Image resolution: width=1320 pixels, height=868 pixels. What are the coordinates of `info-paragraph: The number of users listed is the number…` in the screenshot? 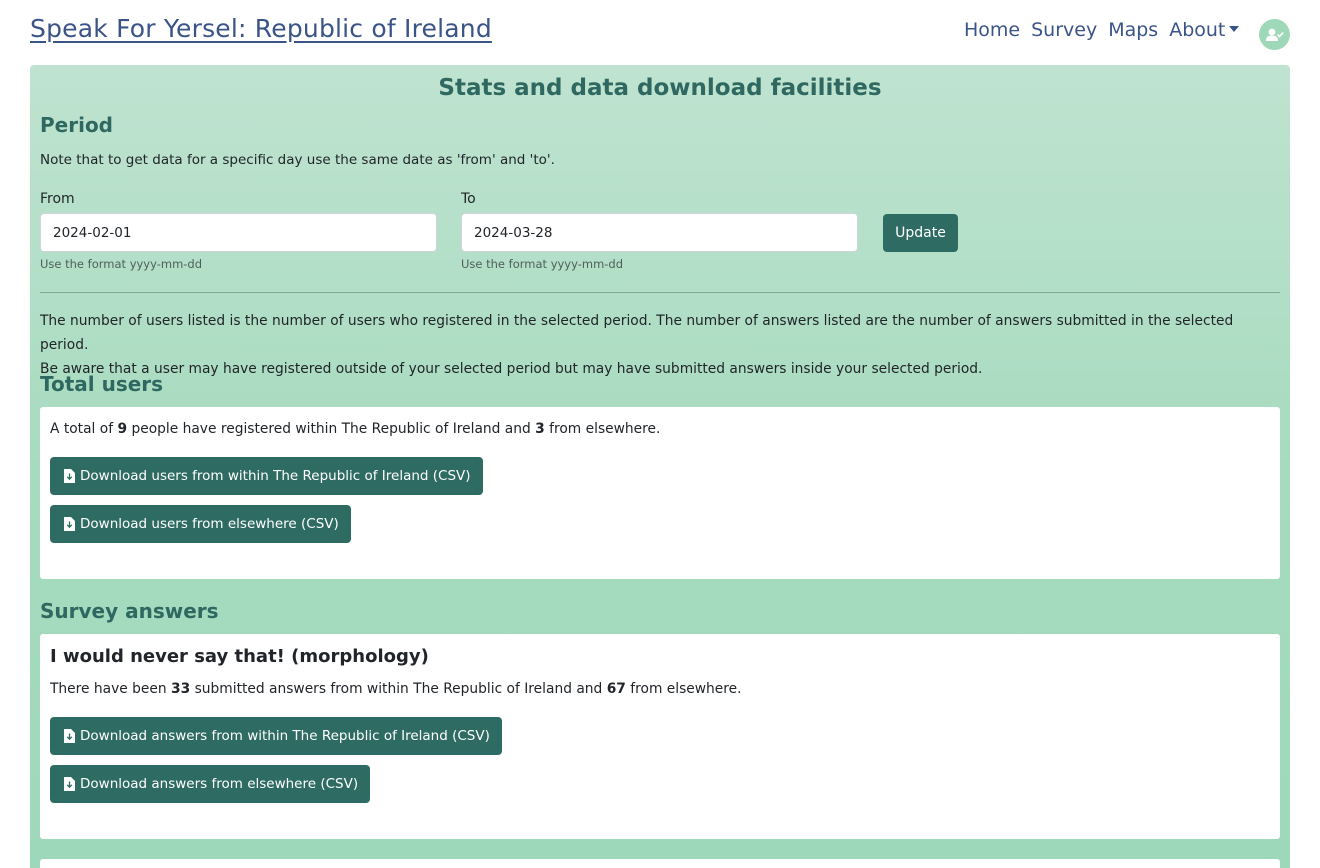 It's located at (660, 345).